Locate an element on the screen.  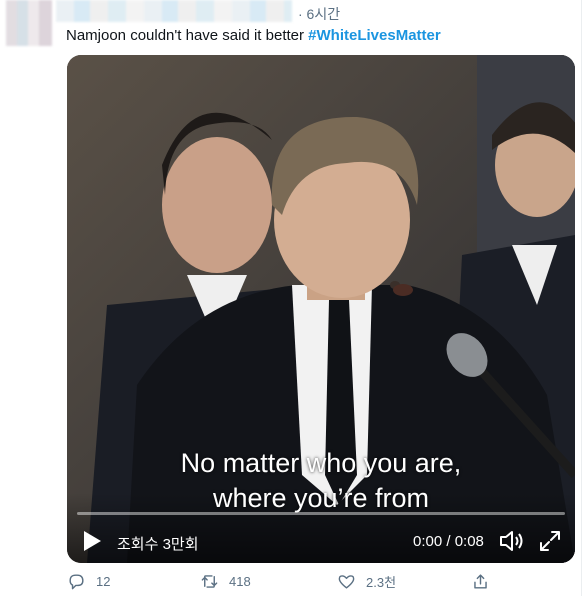
video-caption-line1: No matter who you are, is located at coordinates (321, 463).